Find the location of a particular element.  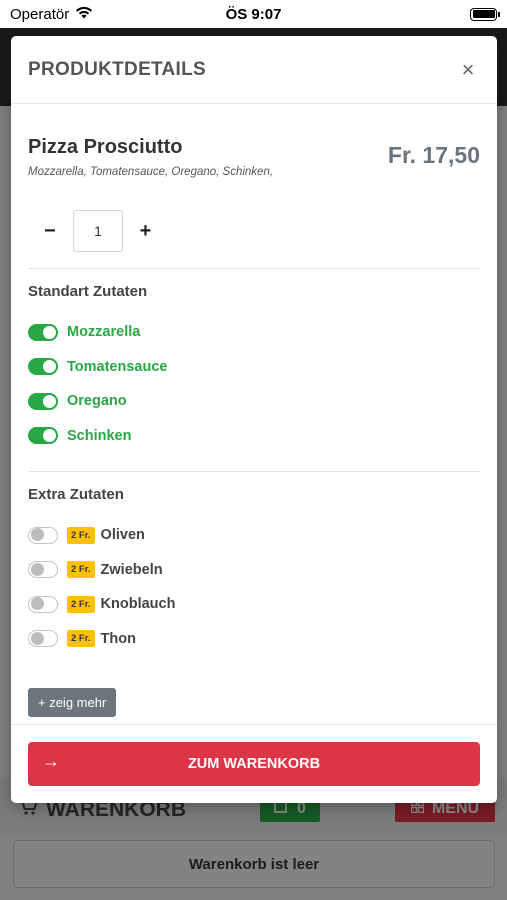

standard-ingredient-tomatensauce: Tomatensauce is located at coordinates (254, 367).